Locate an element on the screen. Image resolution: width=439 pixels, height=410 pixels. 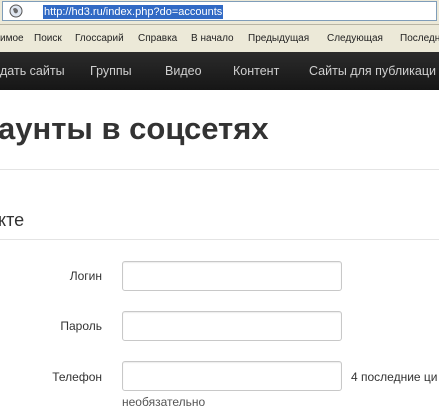
phone-label: Телефон is located at coordinates (77, 377).